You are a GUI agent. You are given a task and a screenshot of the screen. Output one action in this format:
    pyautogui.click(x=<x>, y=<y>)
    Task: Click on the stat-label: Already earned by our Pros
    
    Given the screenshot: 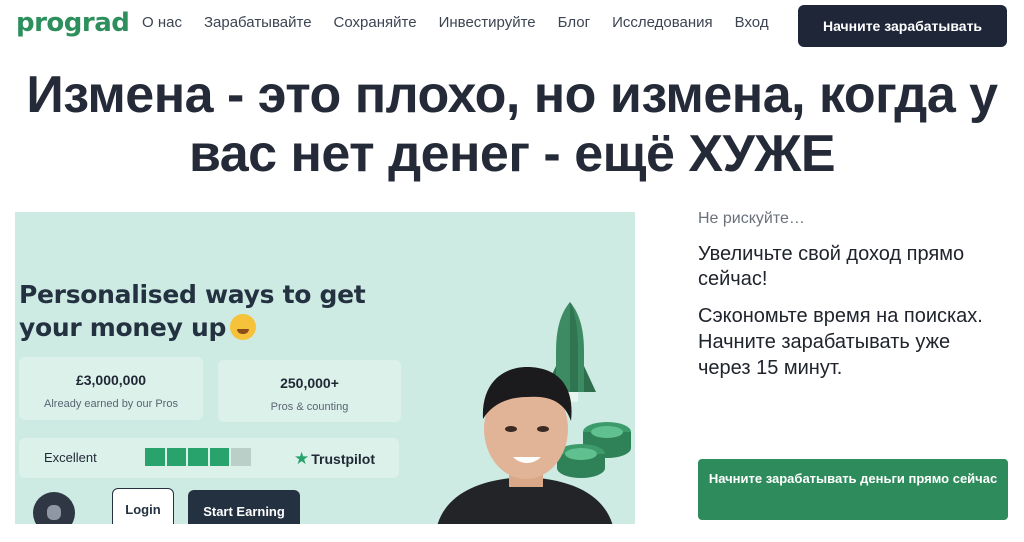 What is the action you would take?
    pyautogui.click(x=111, y=404)
    